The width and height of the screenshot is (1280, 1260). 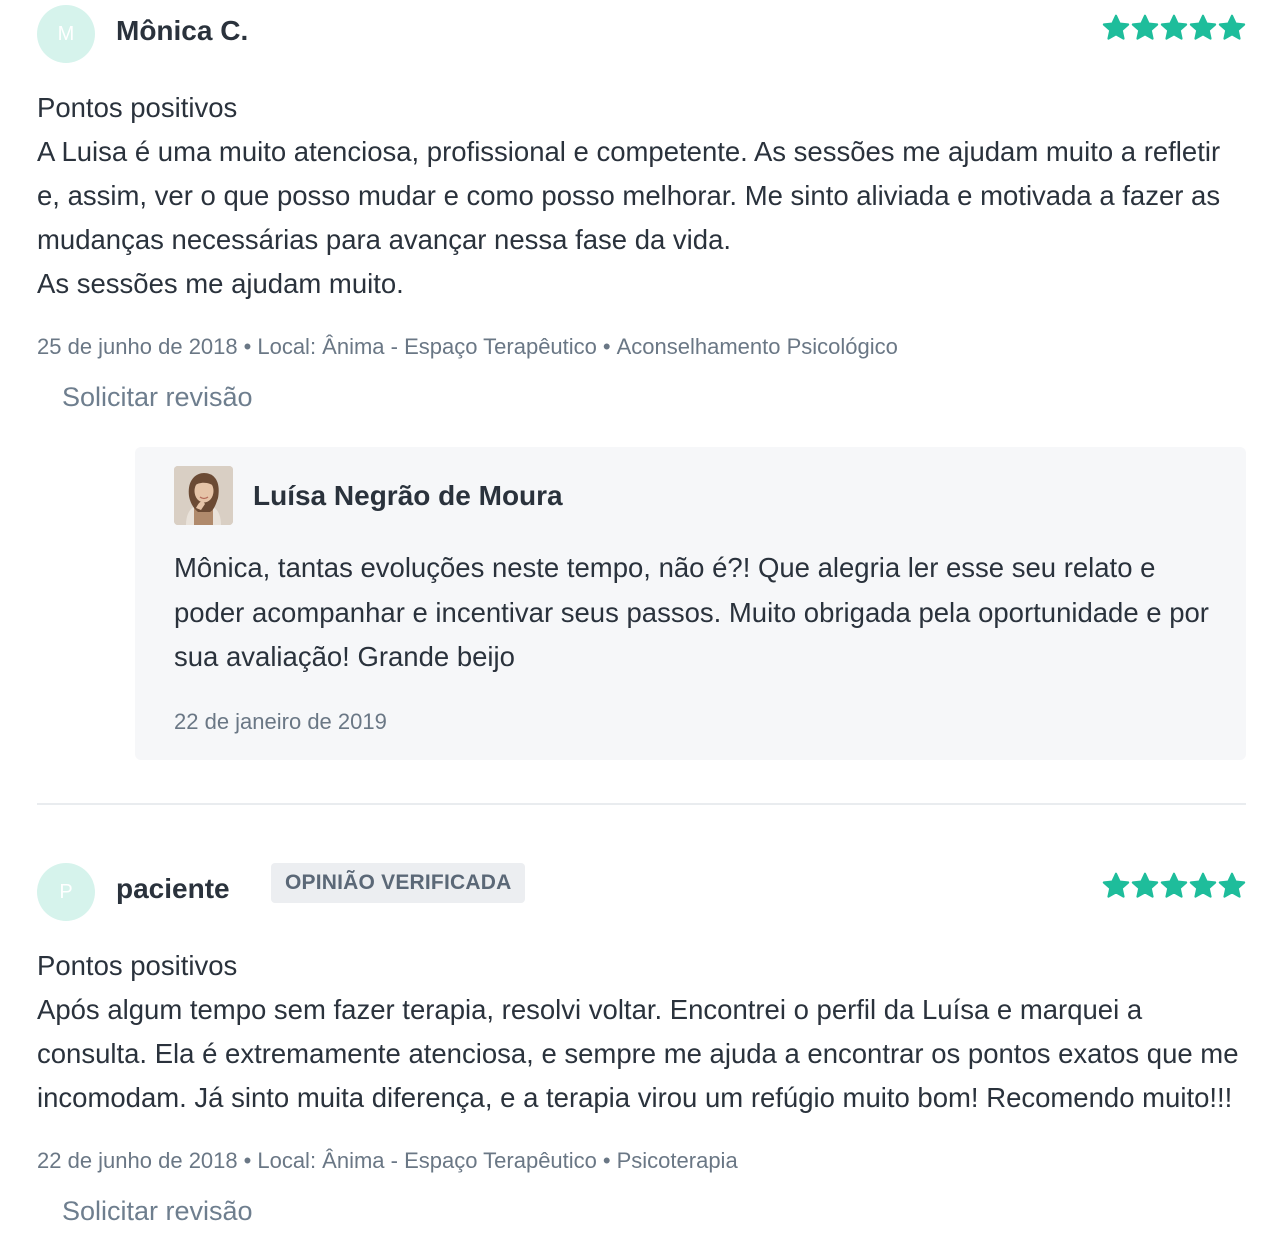 I want to click on review-header: P paciente OPINIÃO VERIFICADA, so click(x=641, y=890).